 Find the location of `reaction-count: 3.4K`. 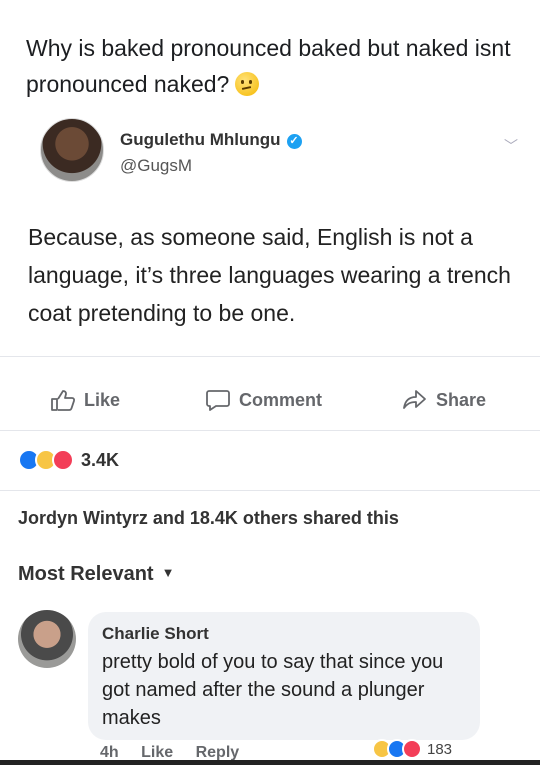

reaction-count: 3.4K is located at coordinates (100, 460).